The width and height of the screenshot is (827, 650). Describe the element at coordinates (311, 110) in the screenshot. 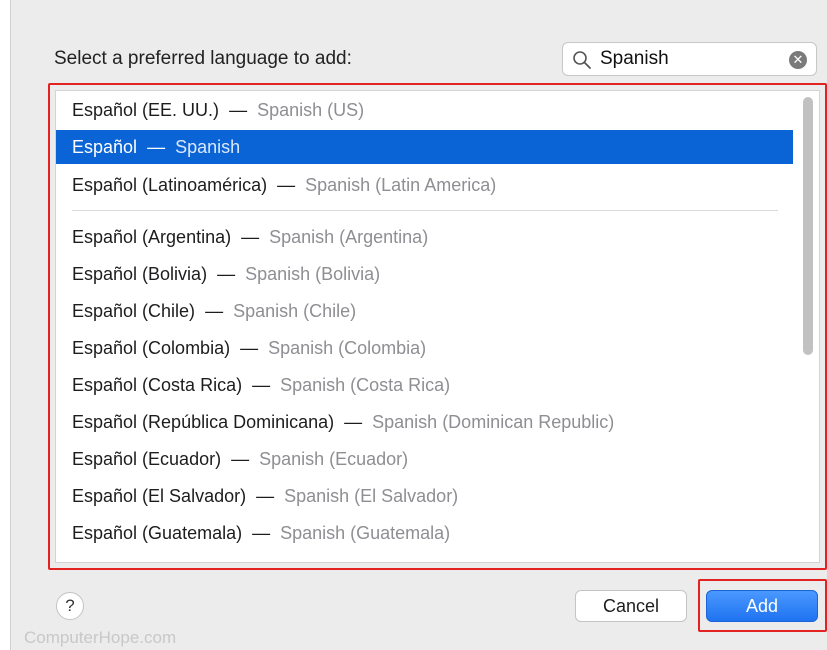

I see `language-english-name: Spanish (US)` at that location.